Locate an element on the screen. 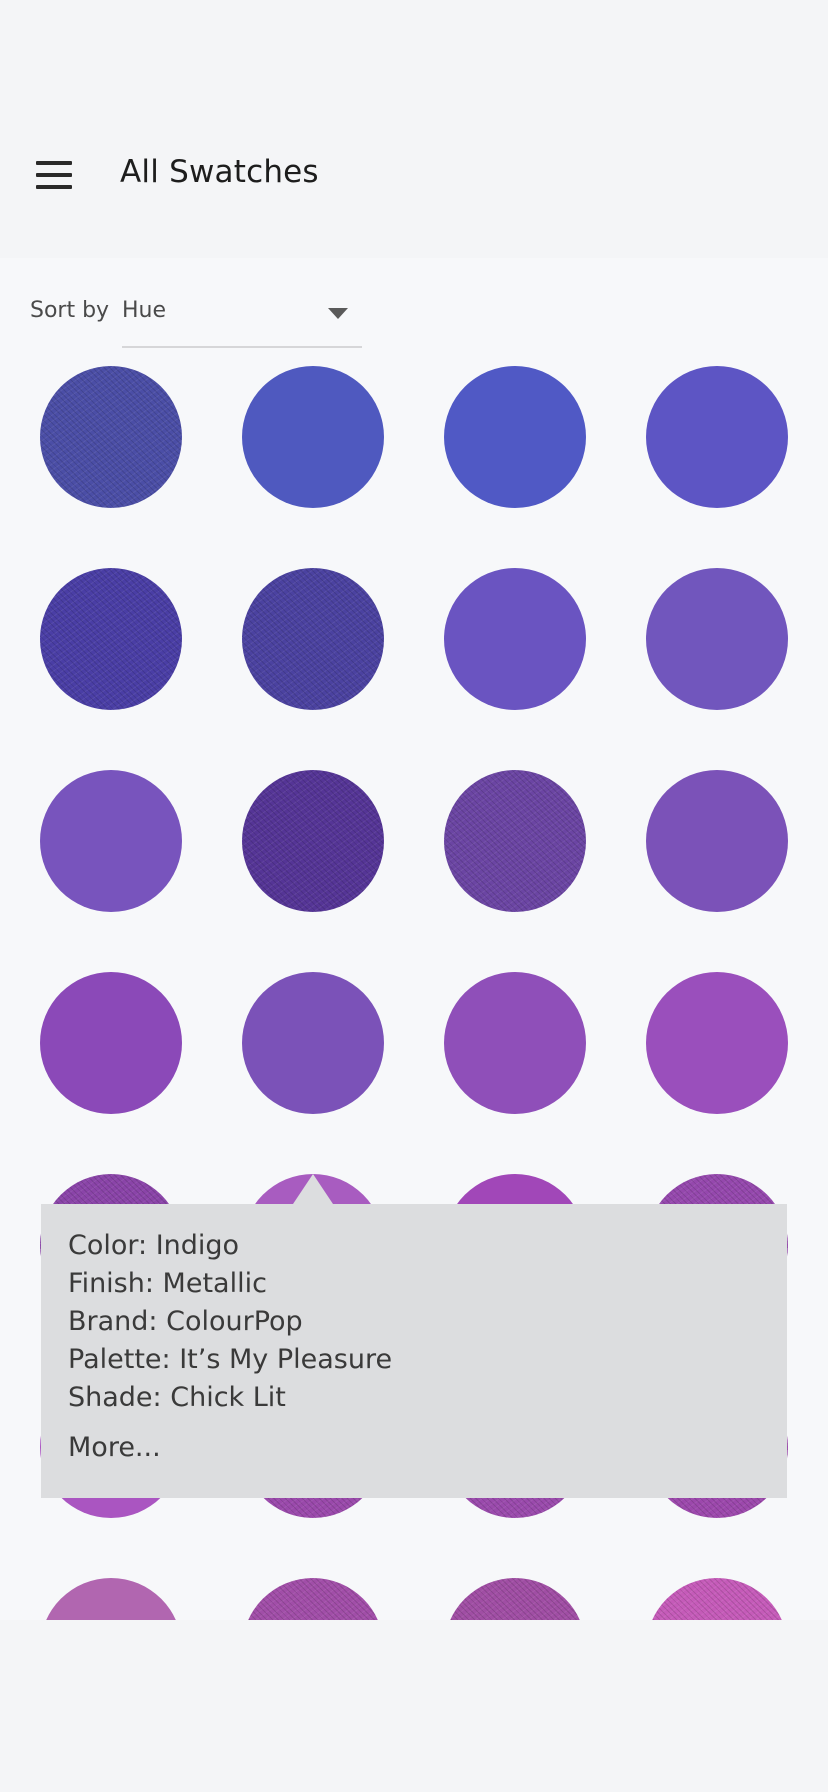 This screenshot has width=828, height=1792. tooltip-brand: Brand: ColourPop is located at coordinates (185, 1321).